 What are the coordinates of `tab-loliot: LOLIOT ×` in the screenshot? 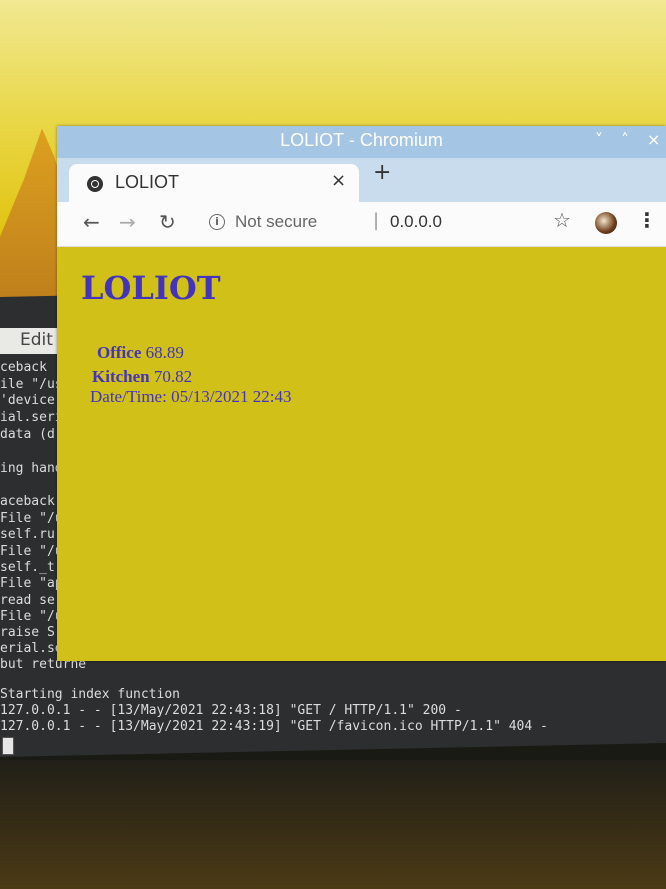 It's located at (214, 183).